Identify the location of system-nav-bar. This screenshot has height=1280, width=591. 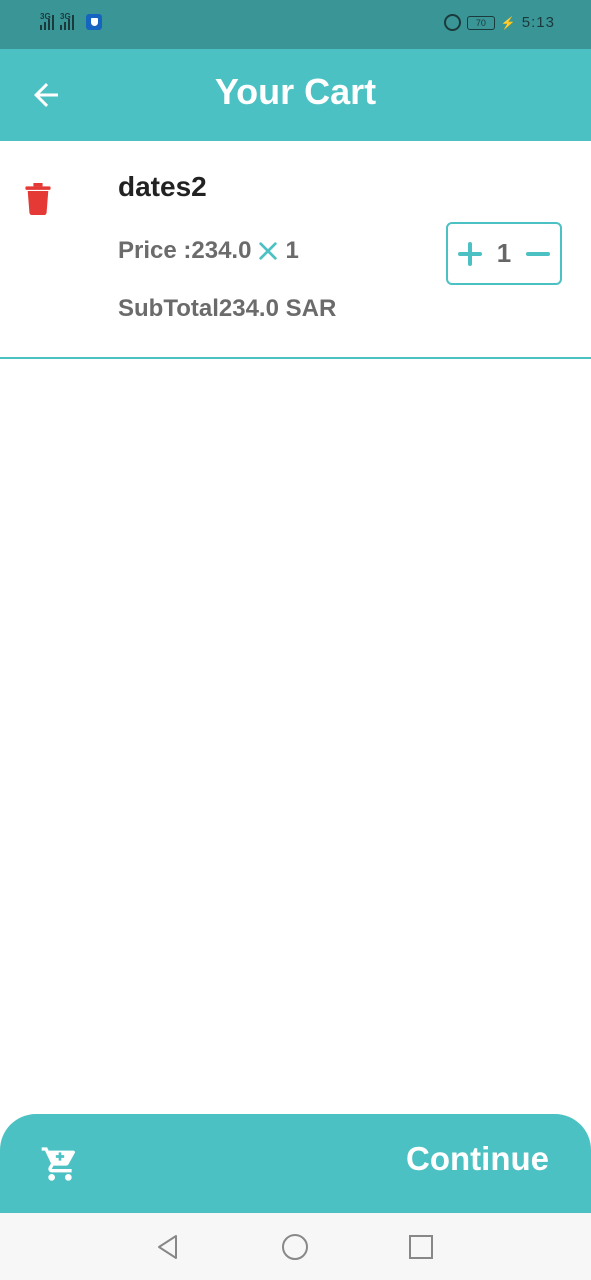
(295, 1246).